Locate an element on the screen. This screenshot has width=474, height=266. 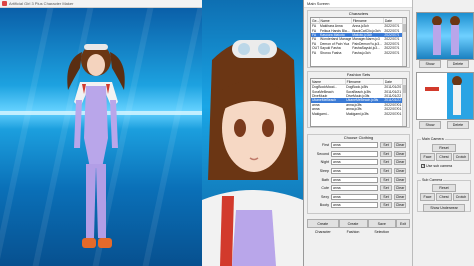
clothing-row: Booty anna Set Clear is located at coordinates (358, 205).